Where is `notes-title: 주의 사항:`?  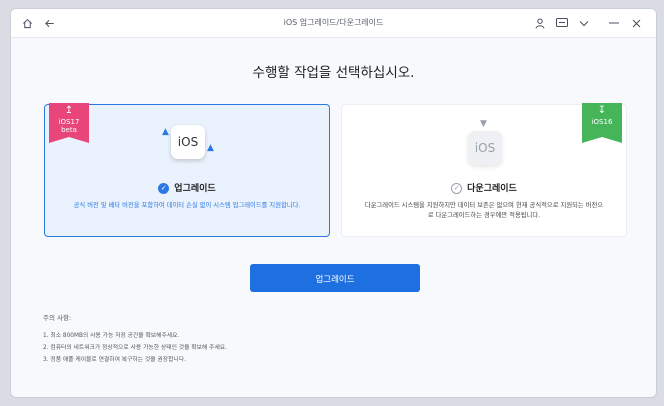 notes-title: 주의 사항: is located at coordinates (57, 318).